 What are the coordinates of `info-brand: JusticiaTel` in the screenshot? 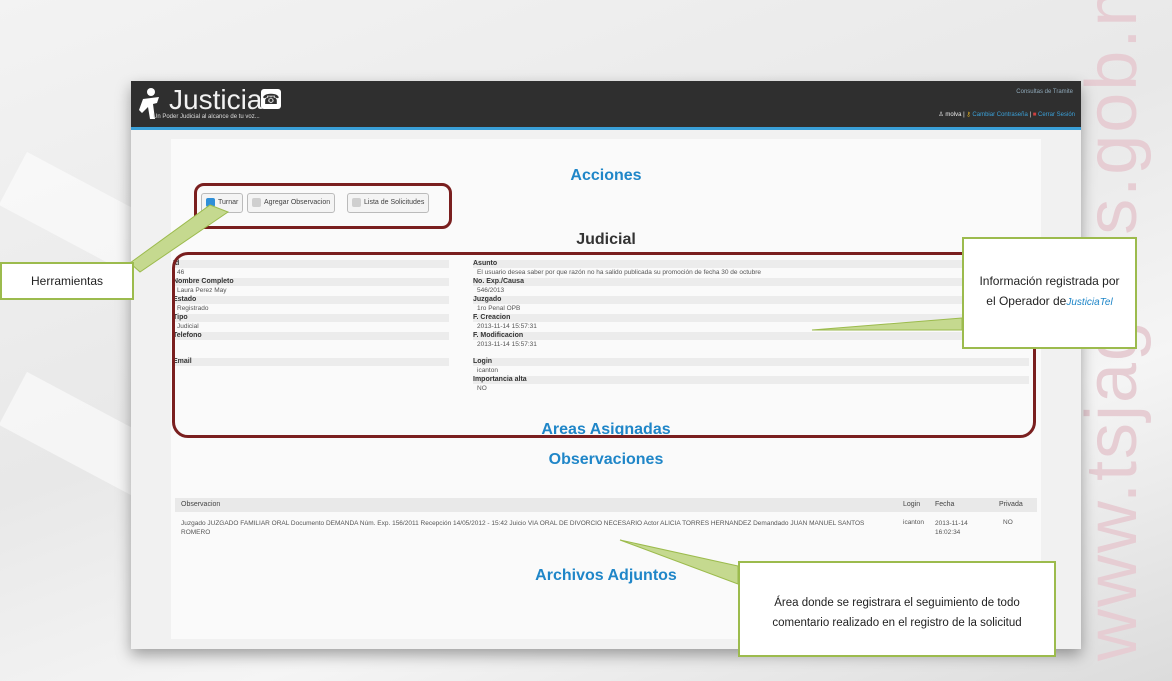 It's located at (1089, 302).